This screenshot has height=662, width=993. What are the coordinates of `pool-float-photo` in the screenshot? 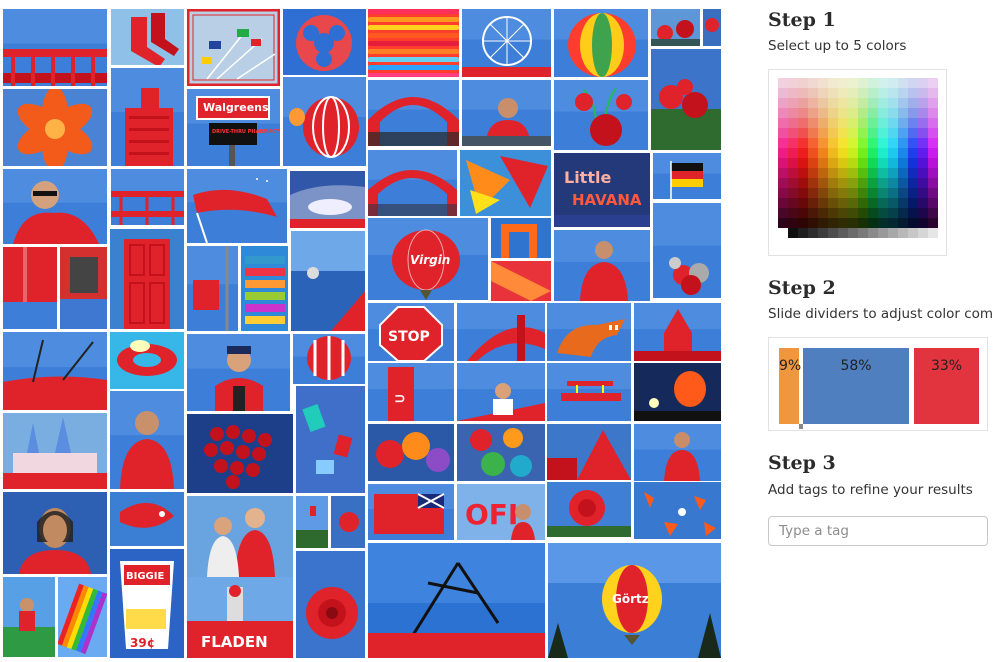 It's located at (147, 360).